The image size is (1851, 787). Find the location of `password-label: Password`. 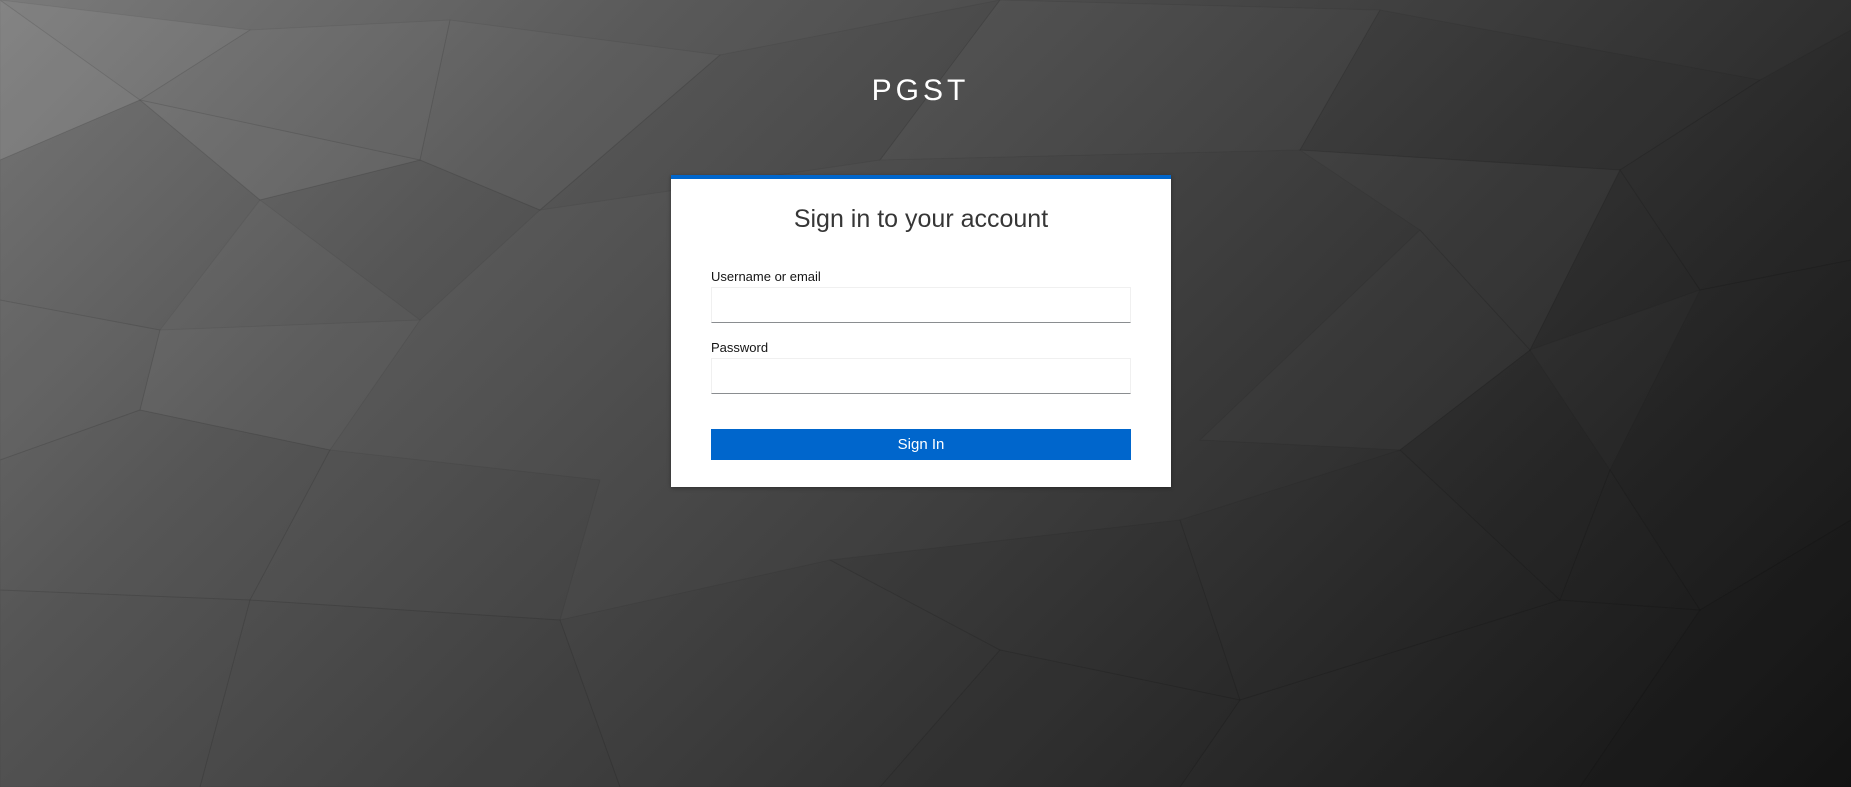

password-label: Password is located at coordinates (740, 347).